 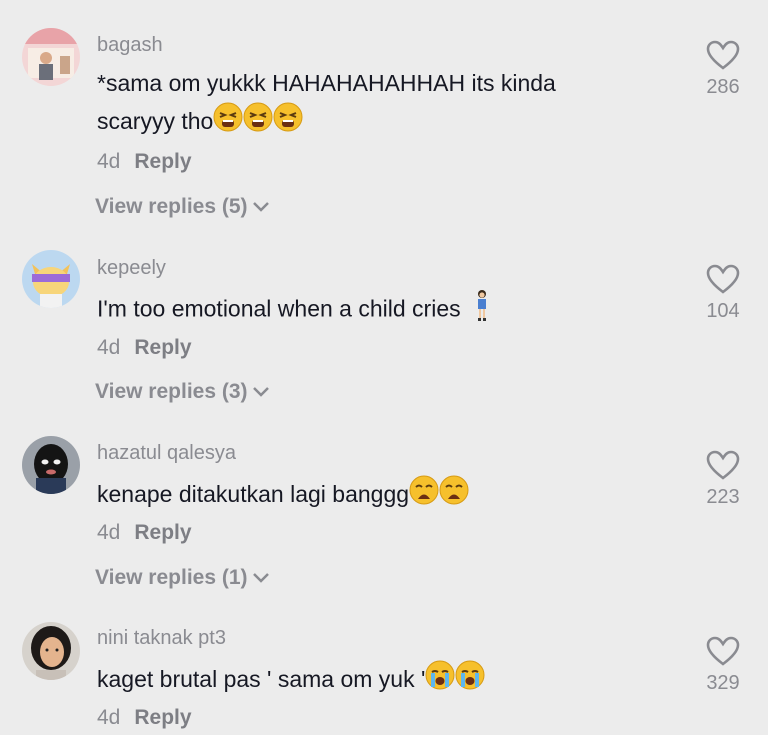 I want to click on view-replies-label: View replies (3), so click(x=171, y=391).